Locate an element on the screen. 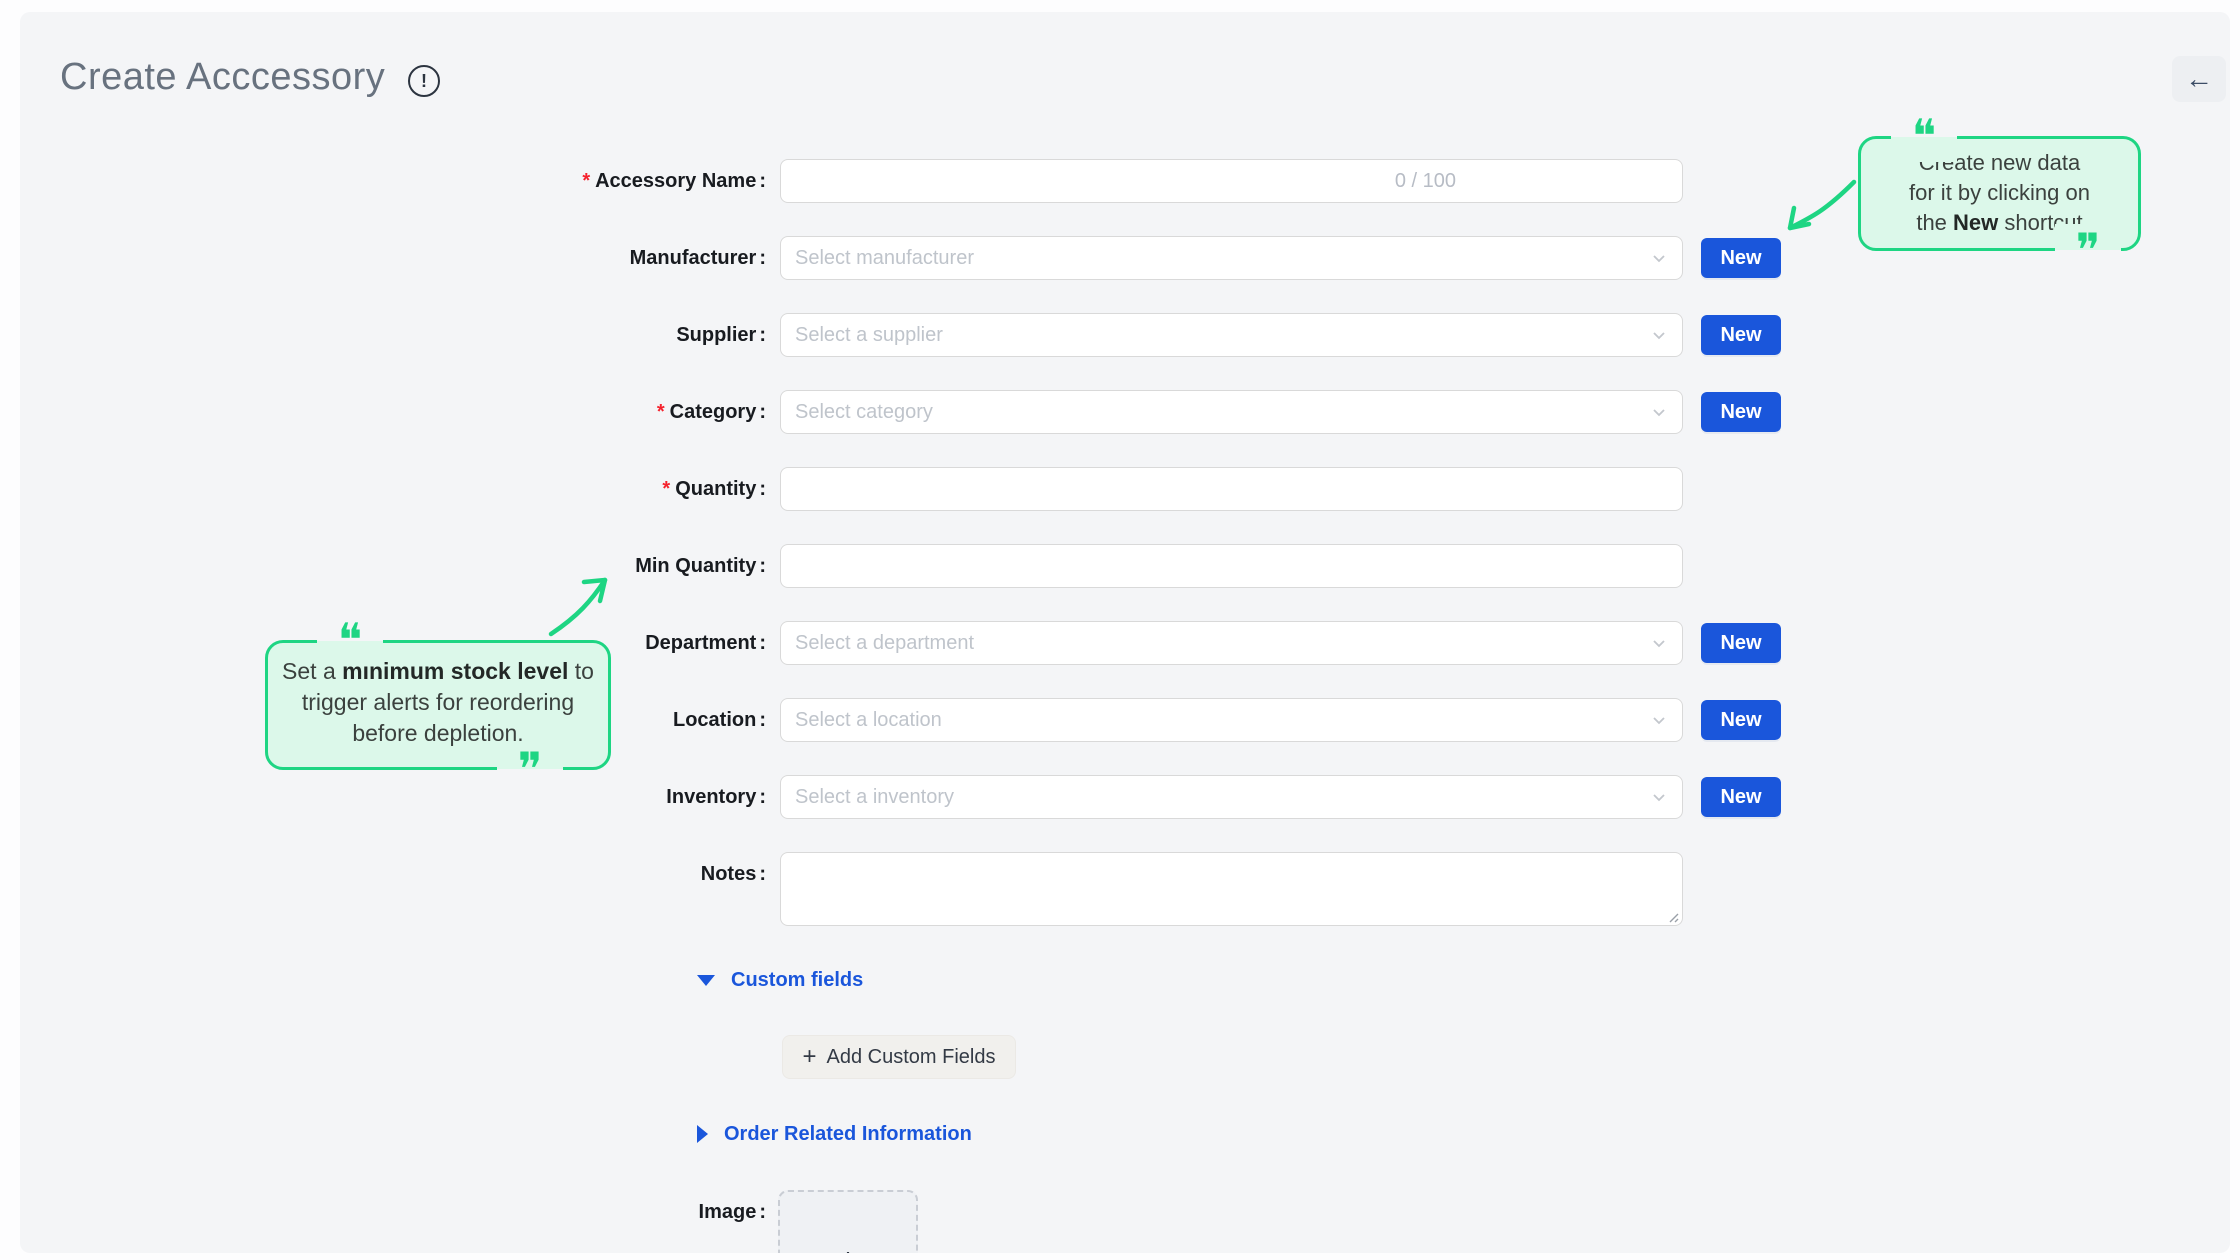 The image size is (2240, 1260). supplier-new-button: New is located at coordinates (1741, 335).